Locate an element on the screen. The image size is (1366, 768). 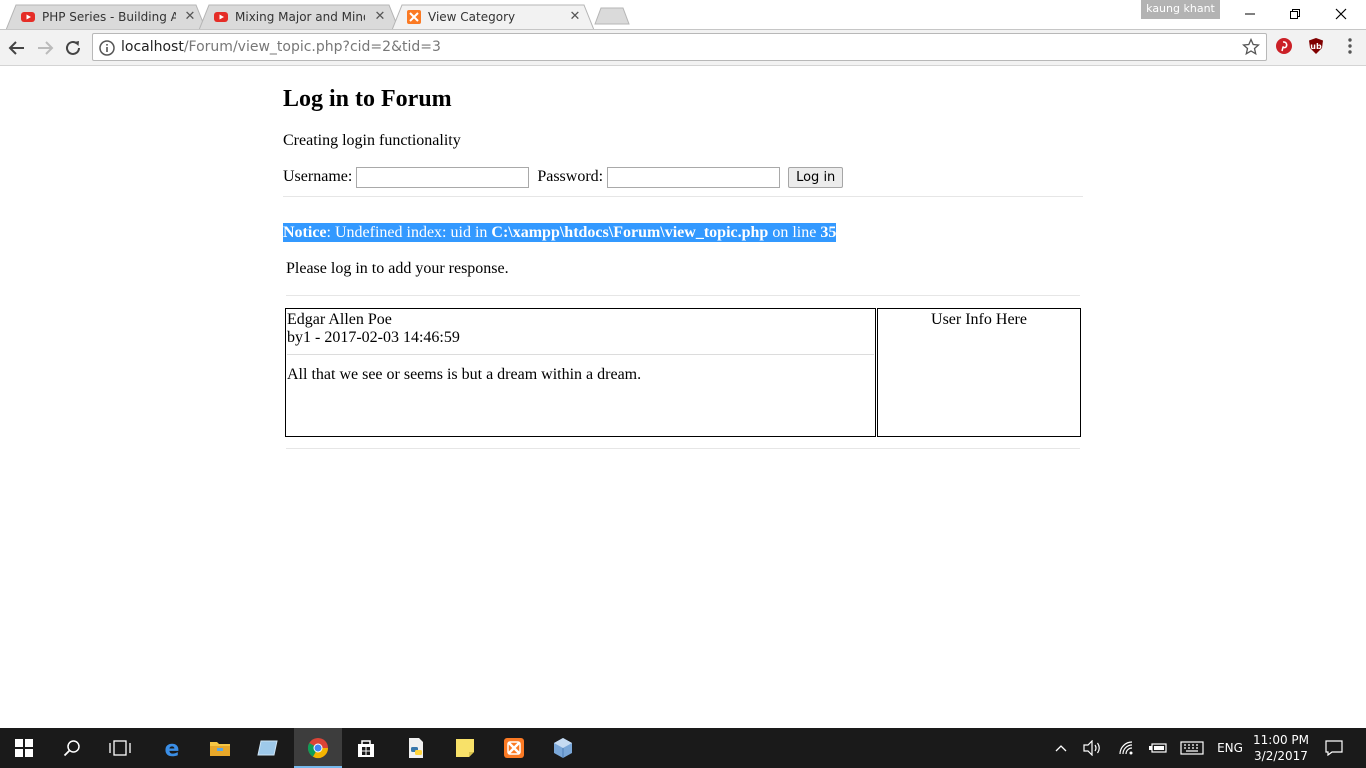
taskbar-store is located at coordinates (366, 748).